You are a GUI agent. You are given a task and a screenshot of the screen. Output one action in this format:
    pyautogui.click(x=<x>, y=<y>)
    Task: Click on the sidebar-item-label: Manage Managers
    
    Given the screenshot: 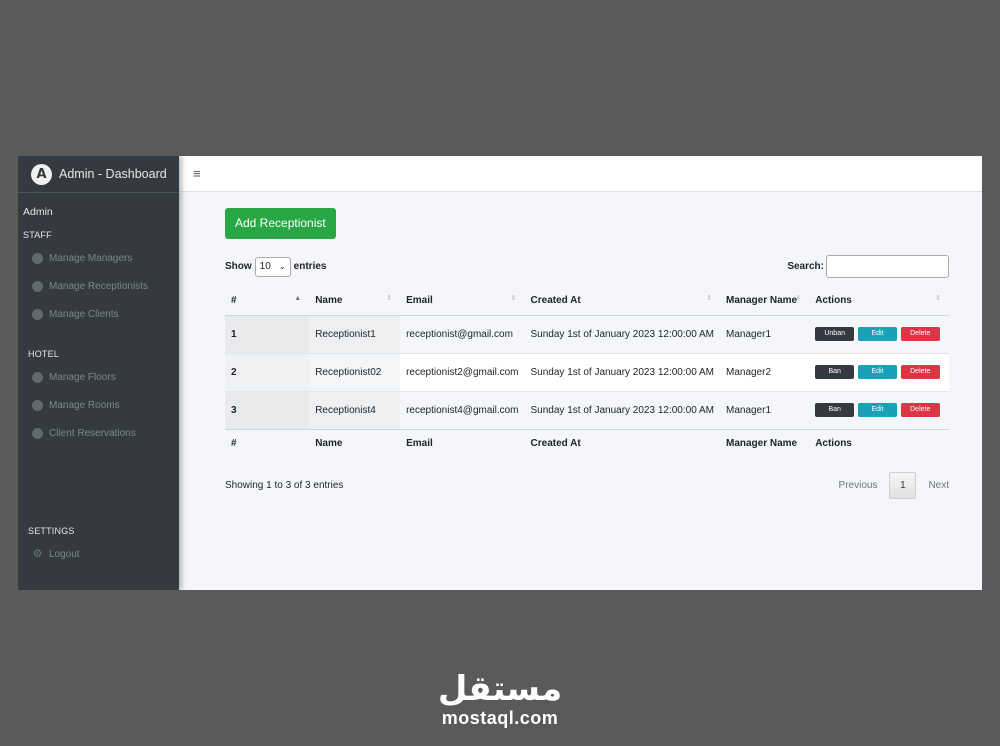 What is the action you would take?
    pyautogui.click(x=91, y=258)
    